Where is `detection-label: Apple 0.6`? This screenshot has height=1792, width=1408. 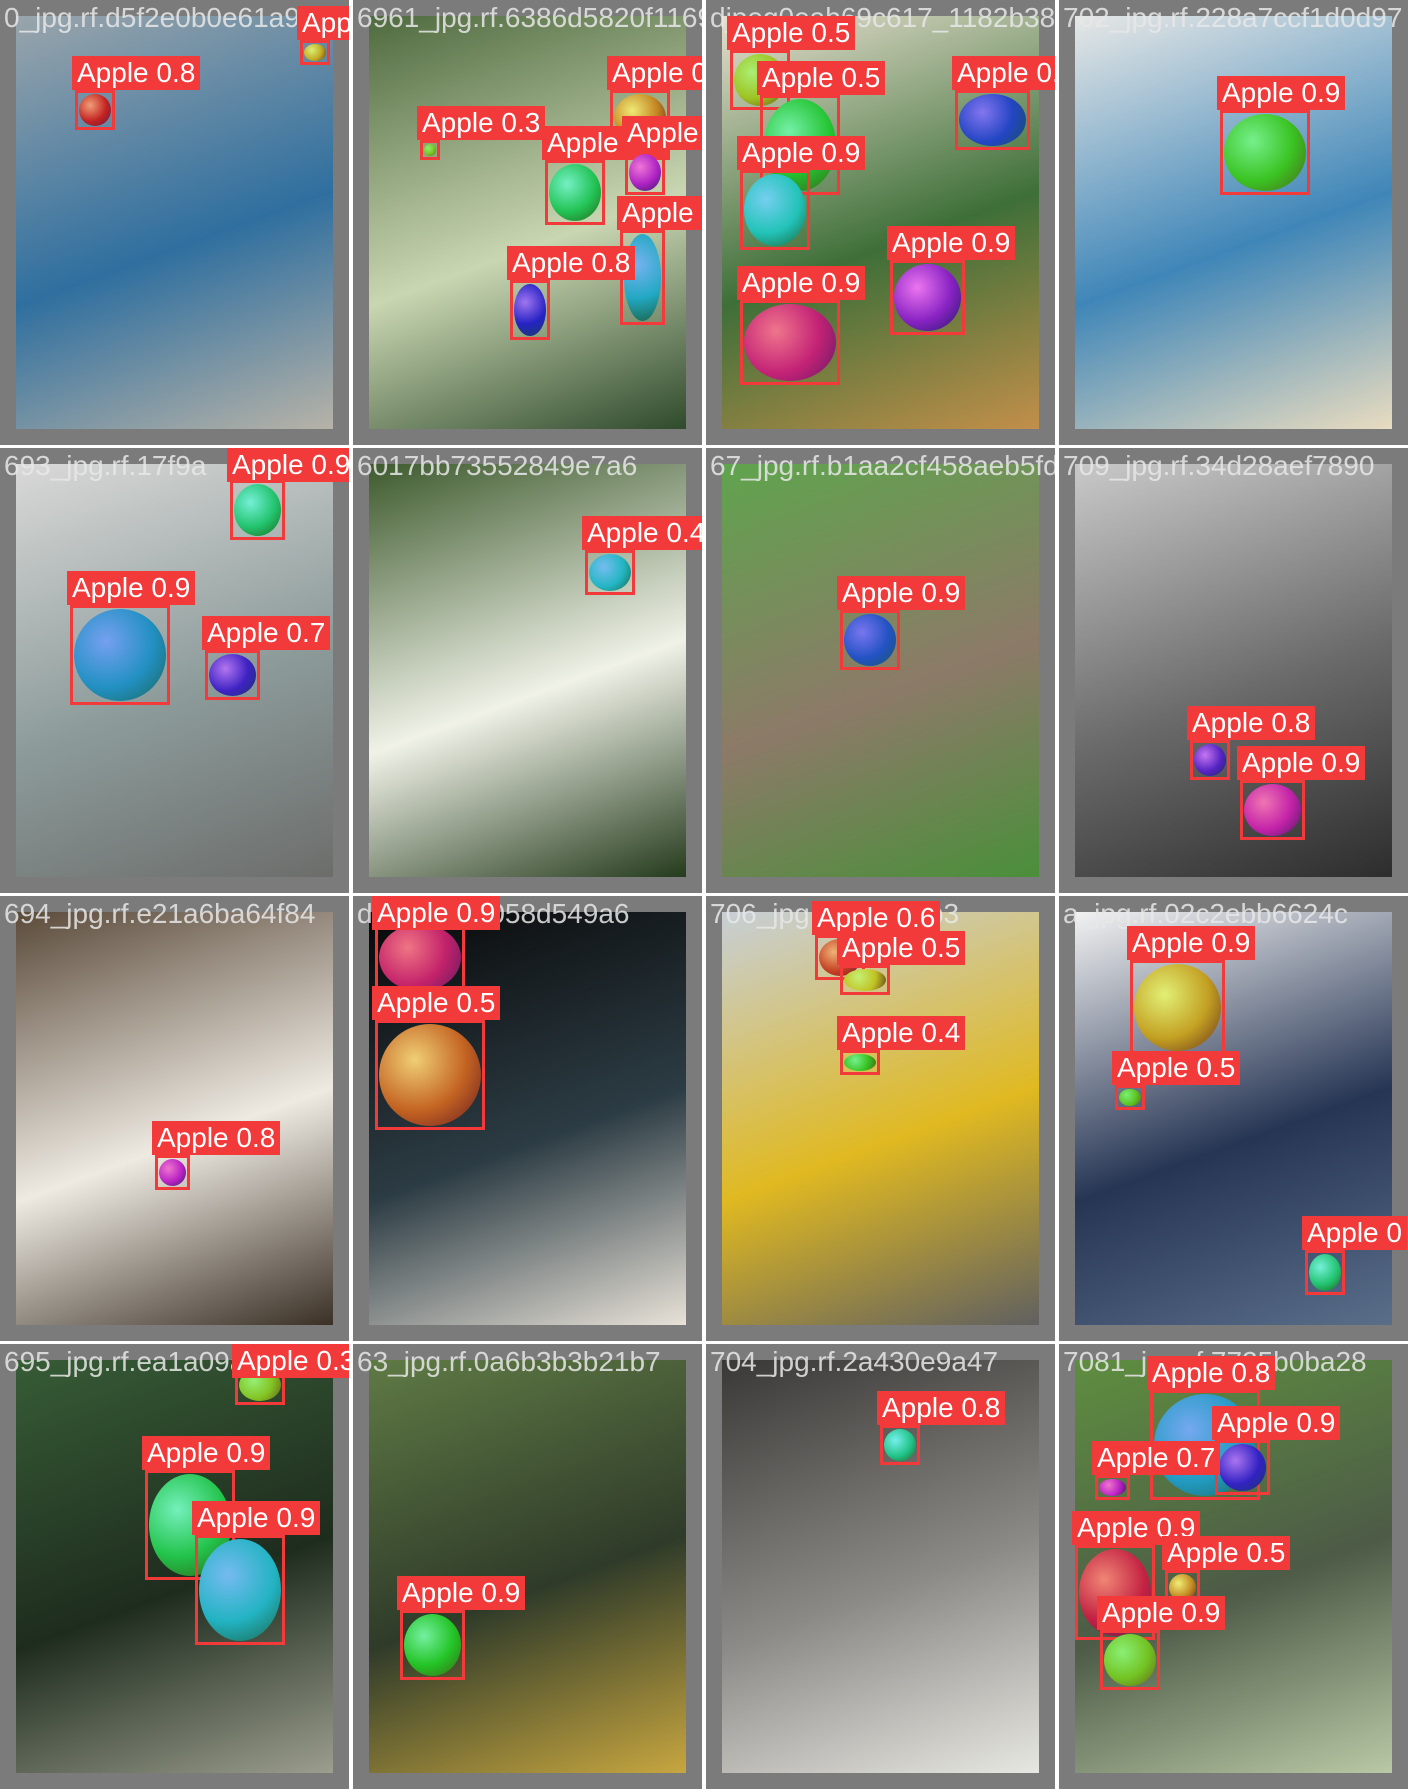 detection-label: Apple 0.6 is located at coordinates (876, 918).